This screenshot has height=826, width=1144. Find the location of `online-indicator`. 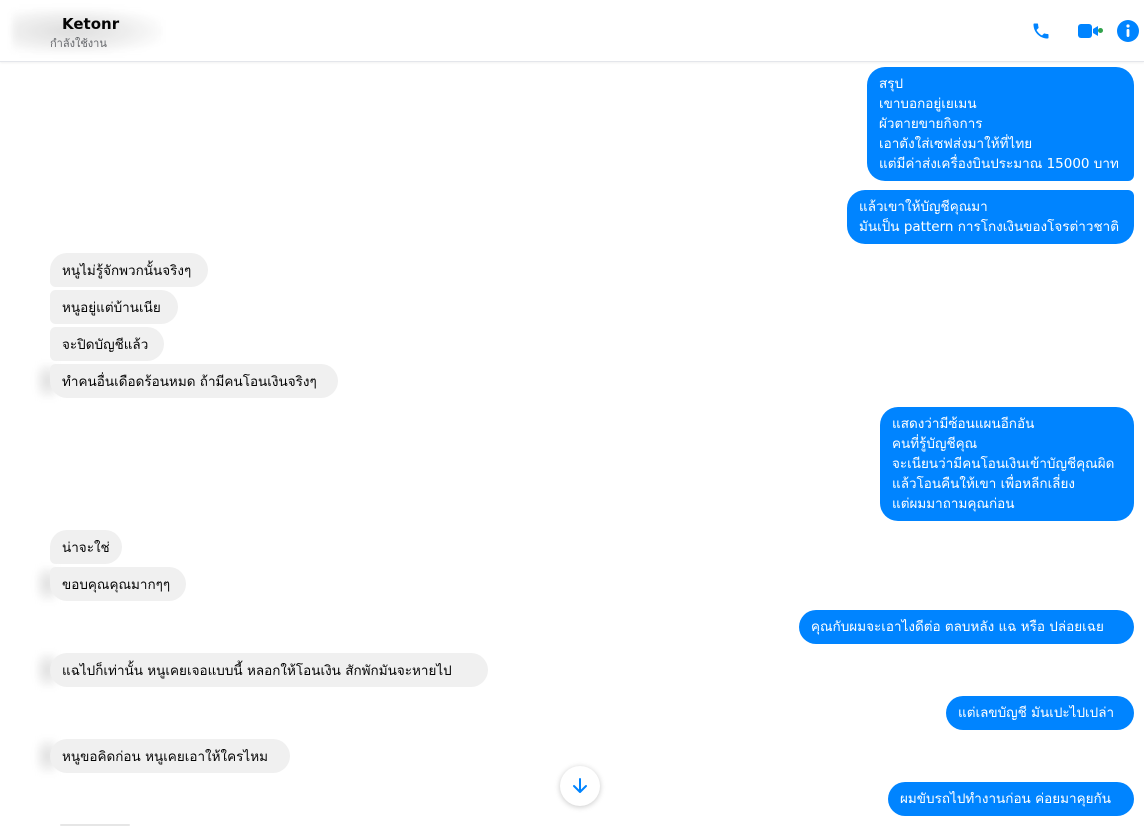

online-indicator is located at coordinates (1100, 30).